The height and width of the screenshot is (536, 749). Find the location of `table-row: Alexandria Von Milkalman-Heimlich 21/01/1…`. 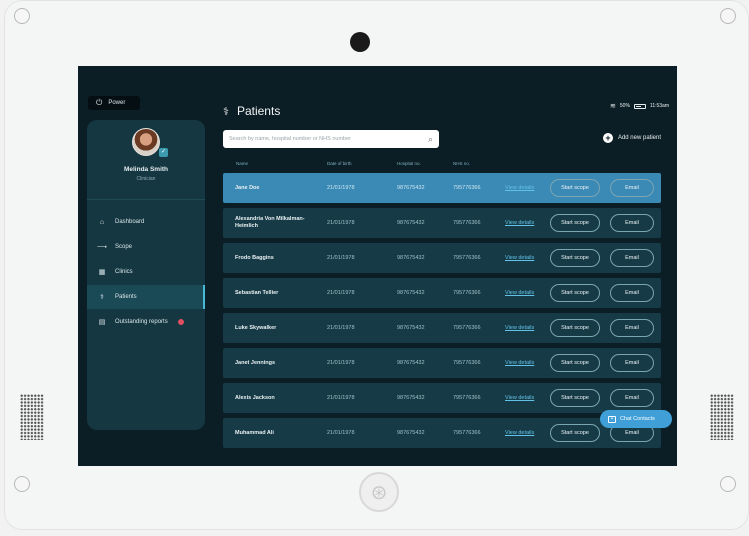

table-row: Alexandria Von Milkalman-Heimlich 21/01/1… is located at coordinates (442, 223).